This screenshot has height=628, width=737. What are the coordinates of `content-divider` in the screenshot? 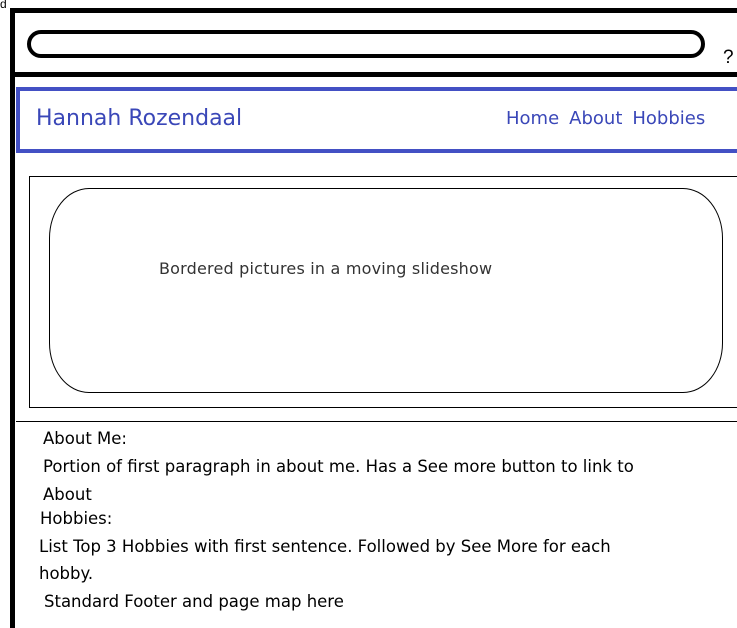 It's located at (376, 421).